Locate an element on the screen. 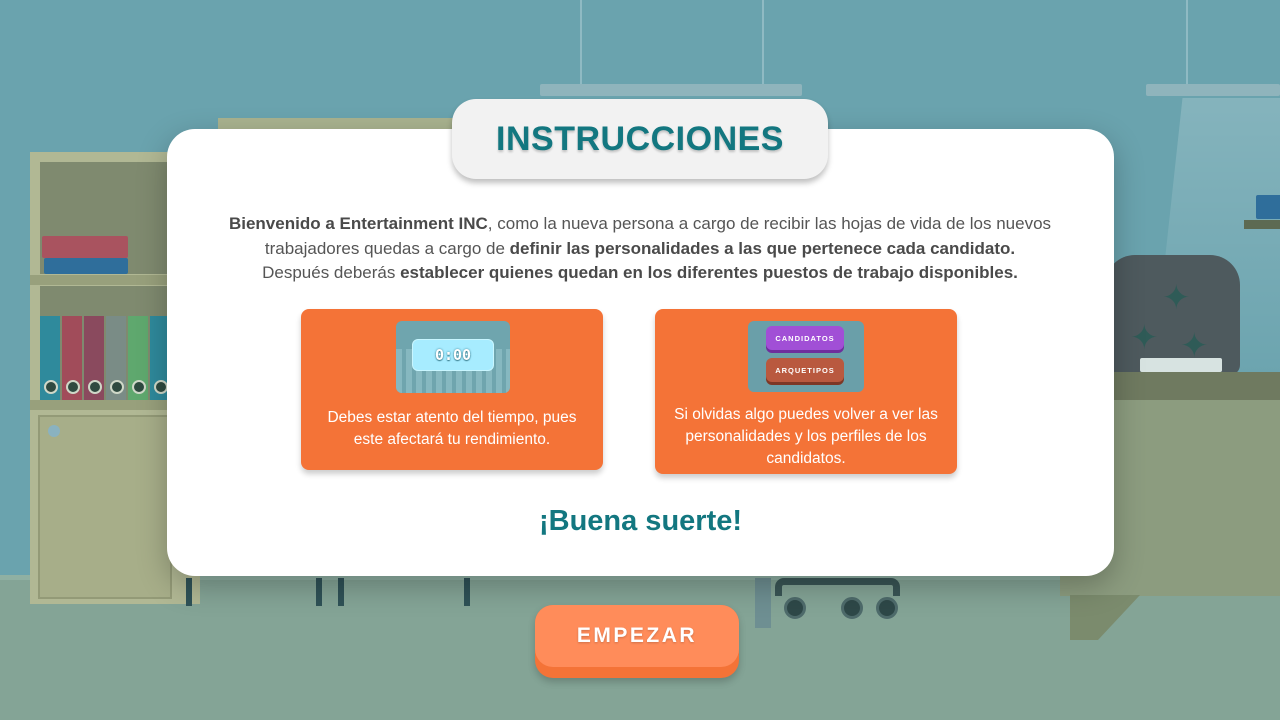  candidatos-button-preview: CANDIDATOS is located at coordinates (805, 338).